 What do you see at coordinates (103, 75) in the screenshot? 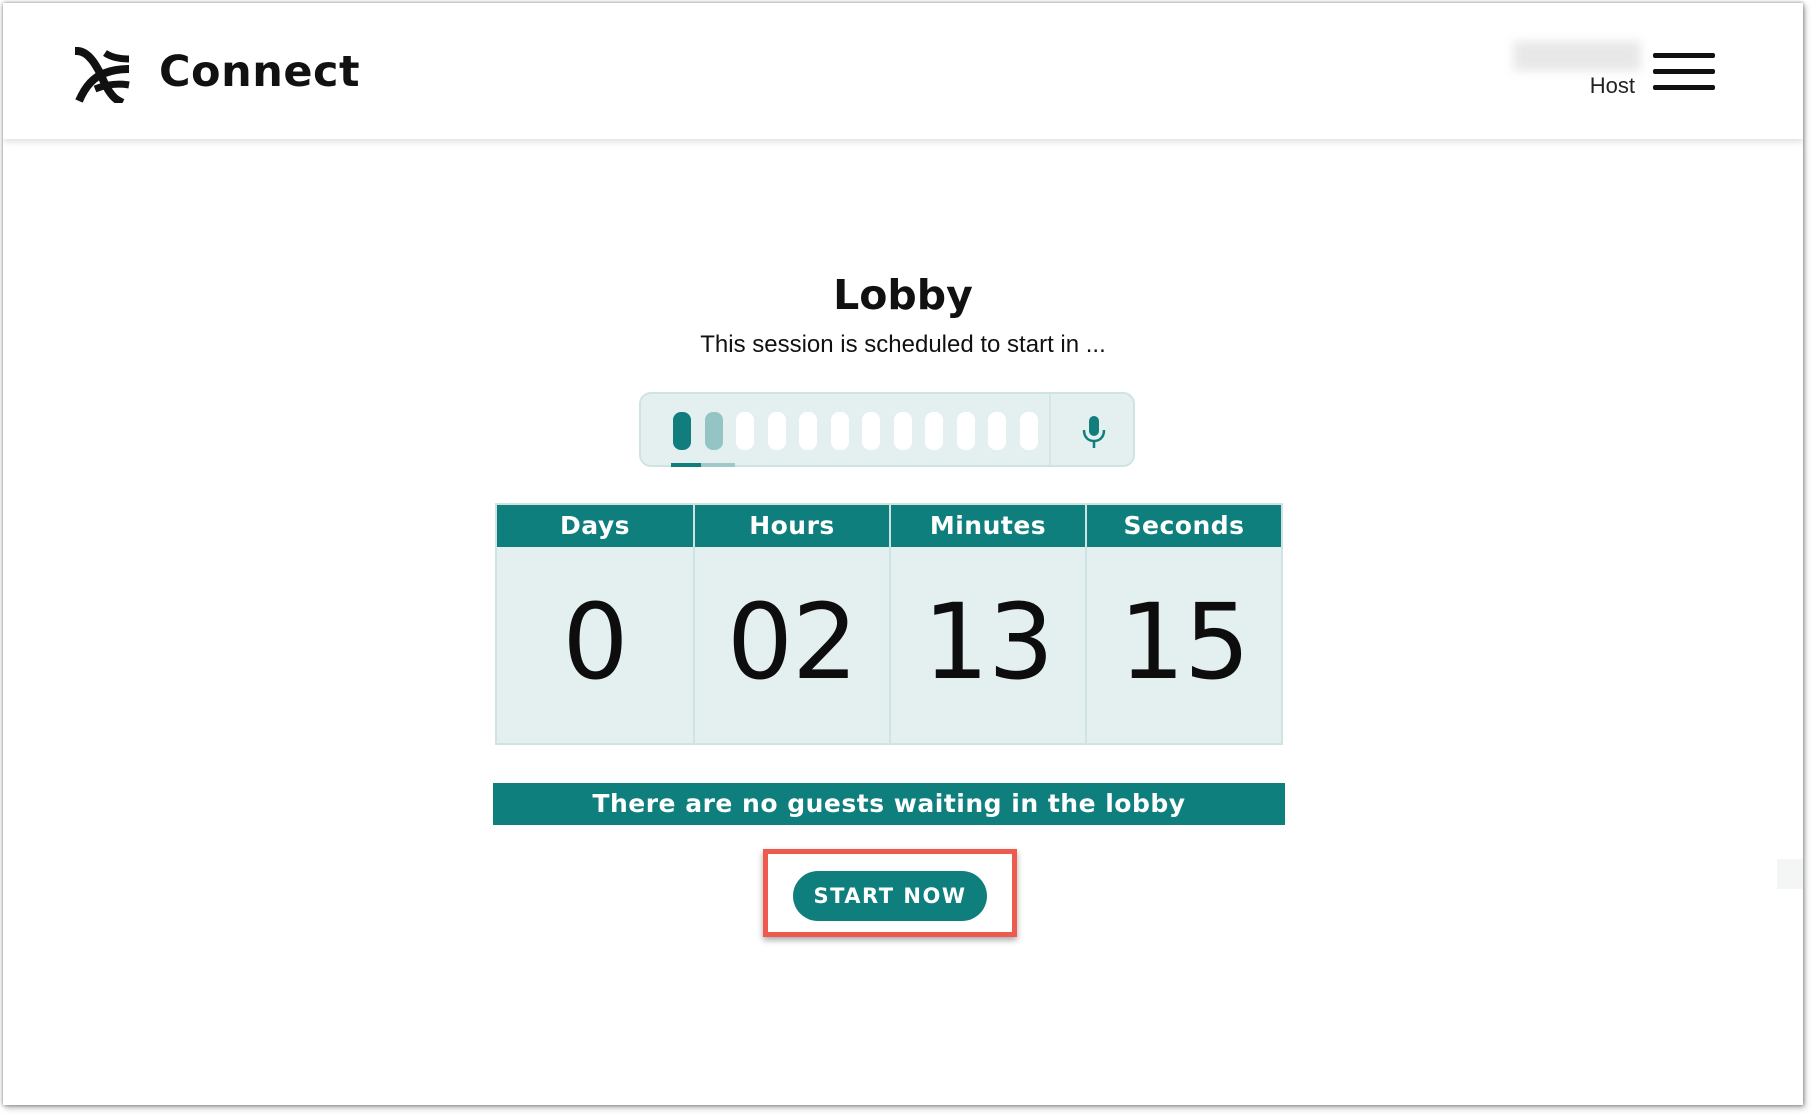
I see `connect-logo-icon` at bounding box center [103, 75].